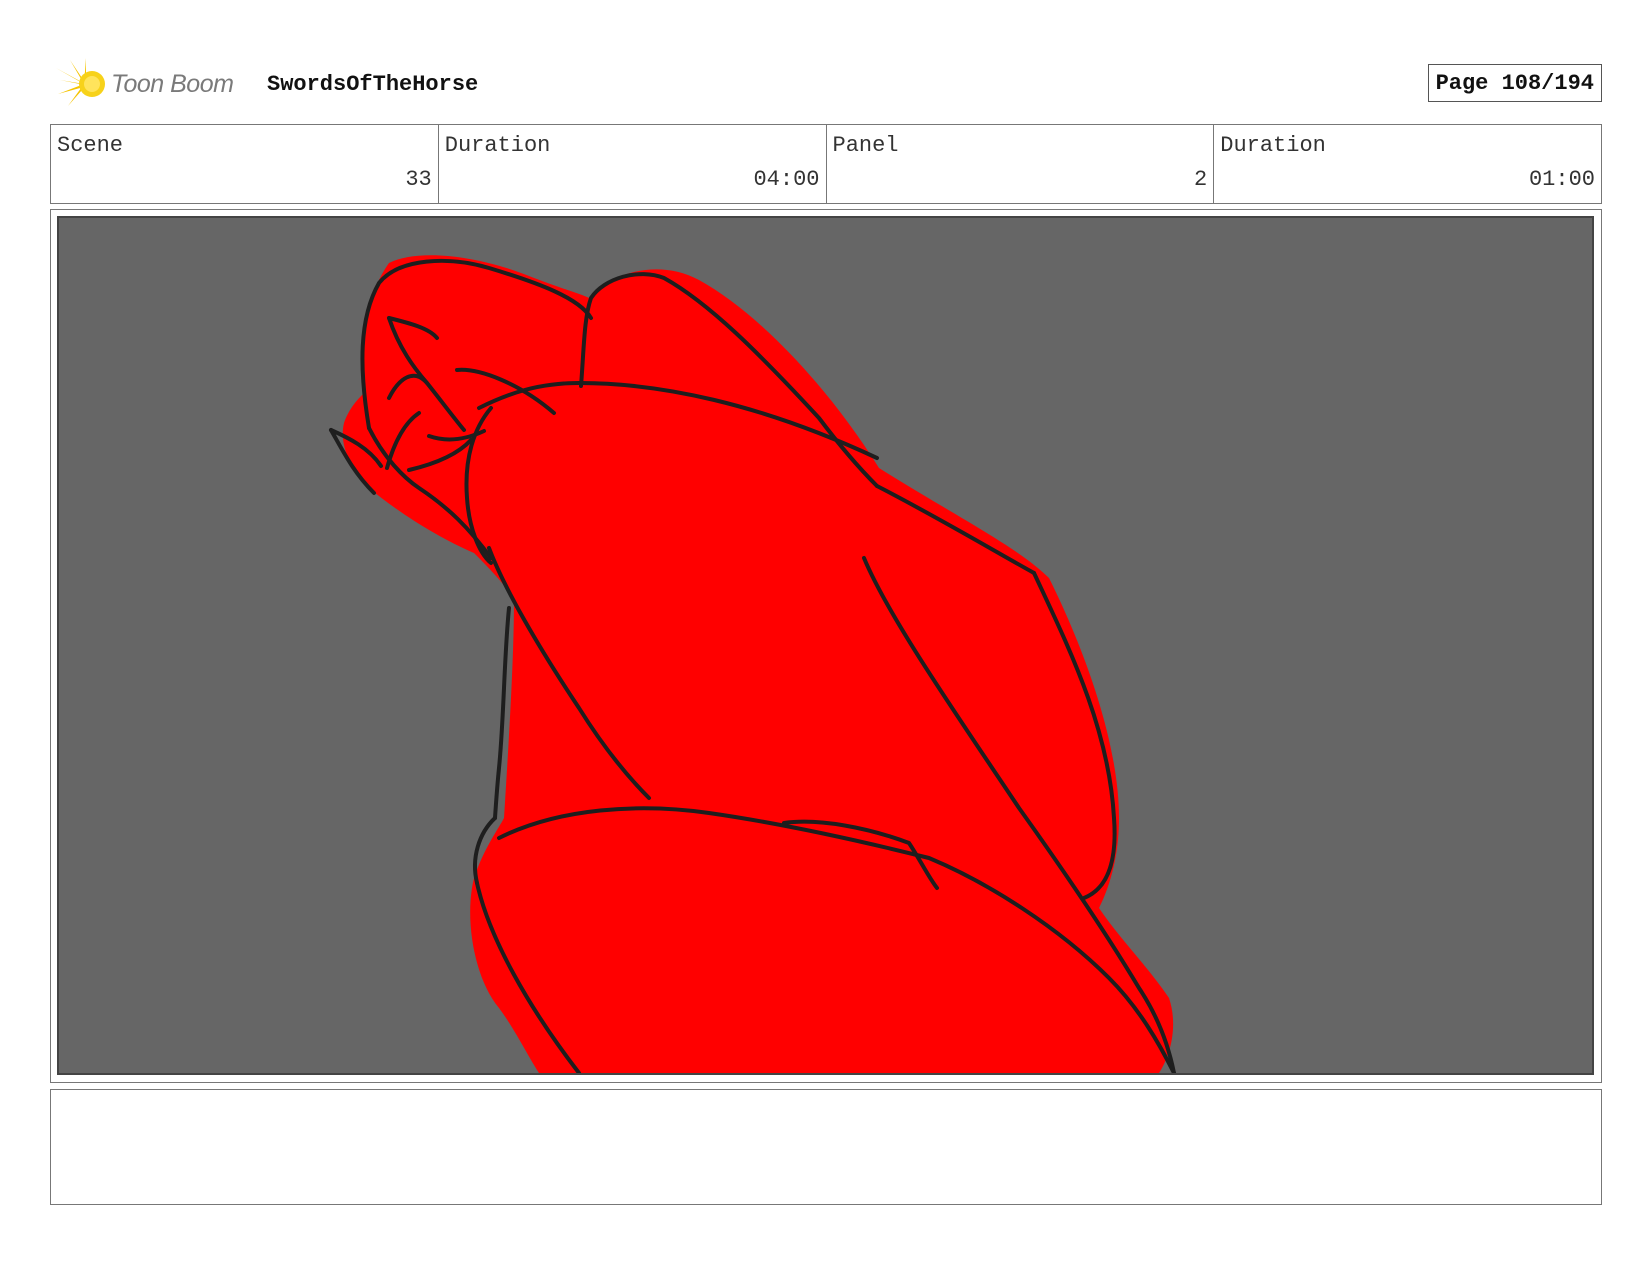 The width and height of the screenshot is (1650, 1275). What do you see at coordinates (1514, 83) in the screenshot?
I see `page-indicator: Page 108/194` at bounding box center [1514, 83].